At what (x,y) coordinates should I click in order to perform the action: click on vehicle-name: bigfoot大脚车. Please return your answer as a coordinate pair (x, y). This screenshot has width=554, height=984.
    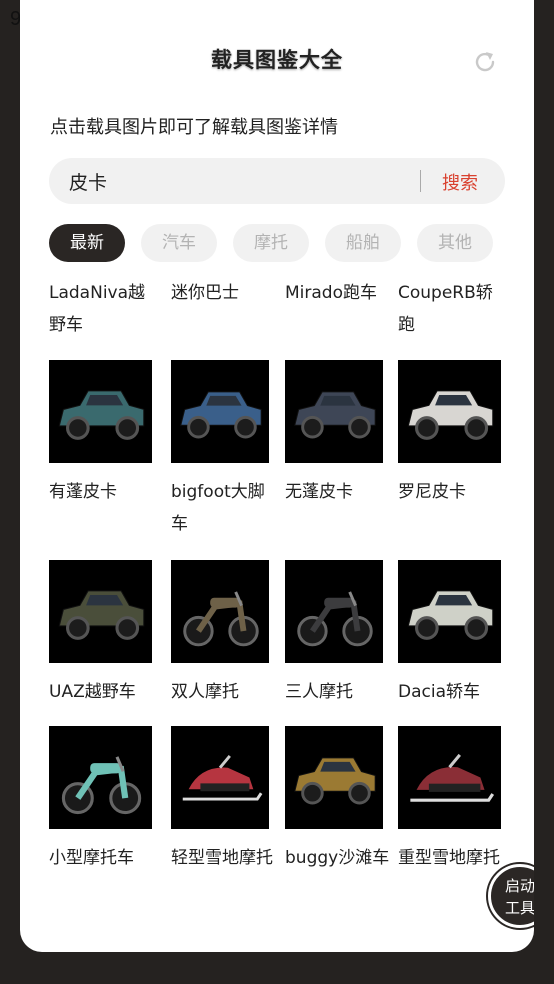
    Looking at the image, I should click on (218, 508).